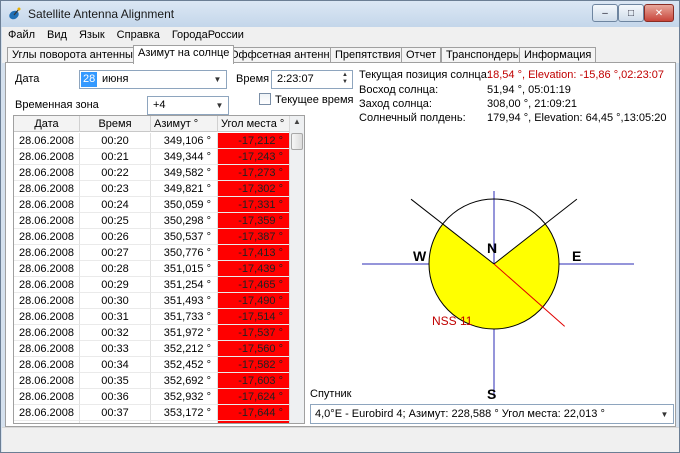 Image resolution: width=680 pixels, height=453 pixels. I want to click on table-row: 28.06.2008 00:33 352,212 ° -17,560 °, so click(152, 349).